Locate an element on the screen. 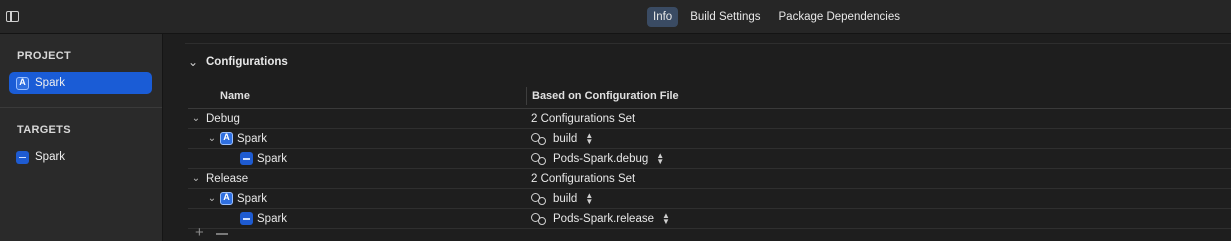 This screenshot has width=1231, height=241. config-name: Debug is located at coordinates (223, 118).